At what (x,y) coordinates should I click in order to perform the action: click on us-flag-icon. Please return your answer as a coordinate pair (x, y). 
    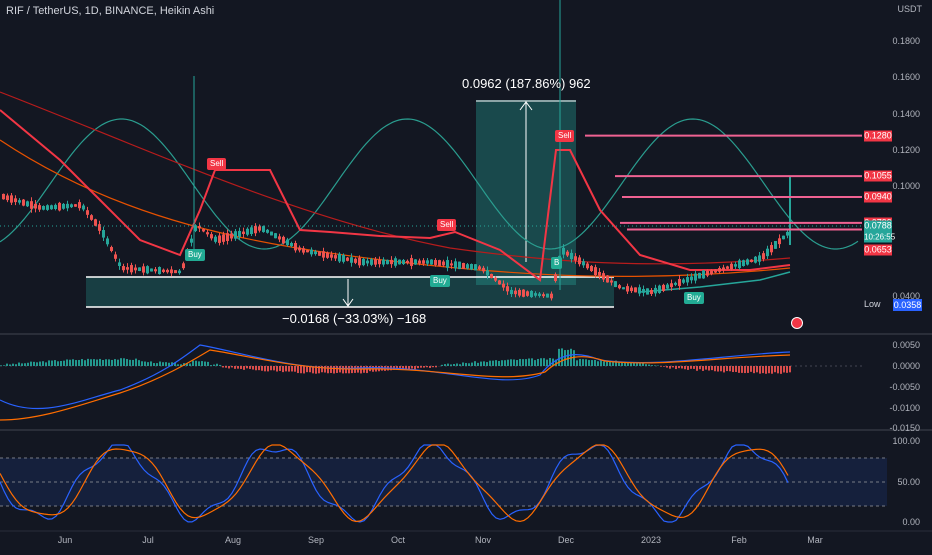
    Looking at the image, I should click on (797, 323).